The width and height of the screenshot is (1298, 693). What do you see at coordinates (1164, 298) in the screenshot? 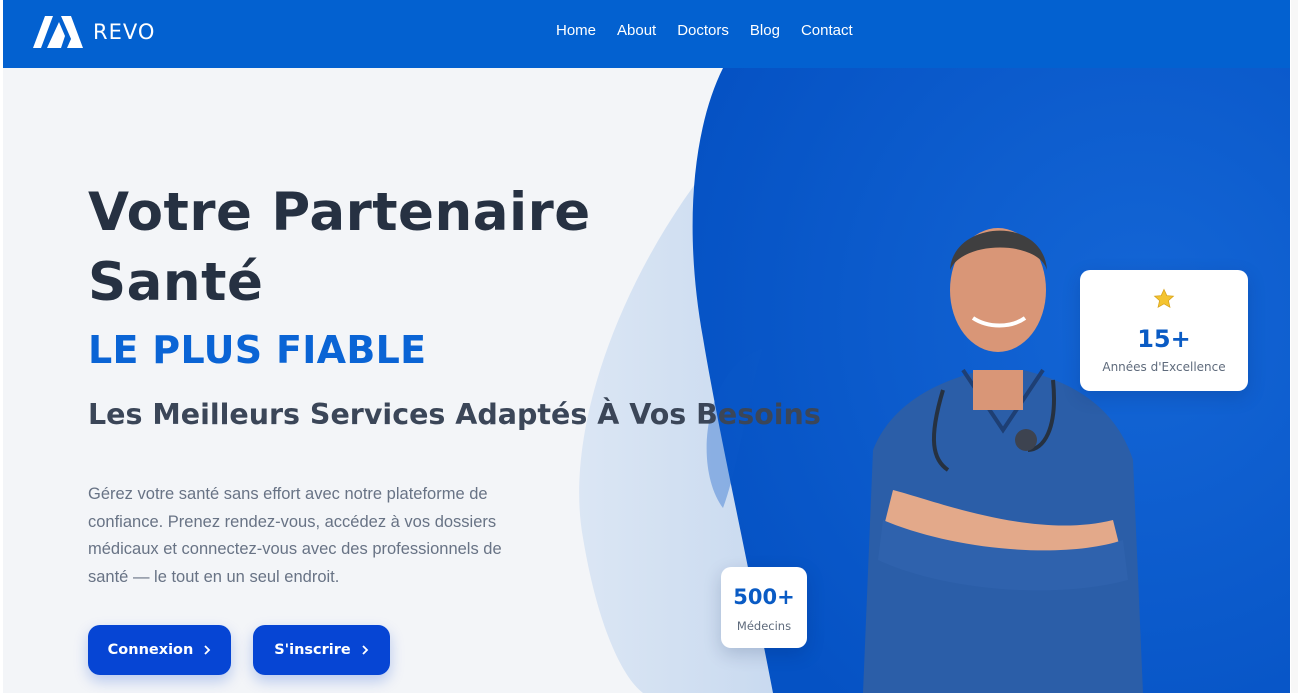
I see `star-icon` at bounding box center [1164, 298].